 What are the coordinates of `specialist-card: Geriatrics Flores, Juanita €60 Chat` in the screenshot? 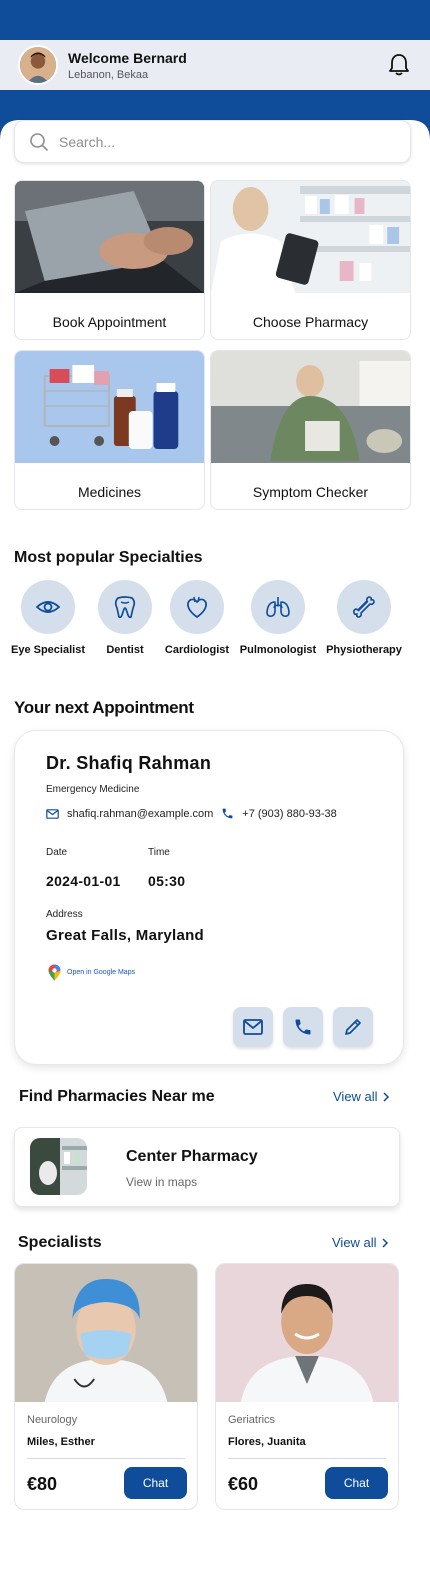 It's located at (307, 1386).